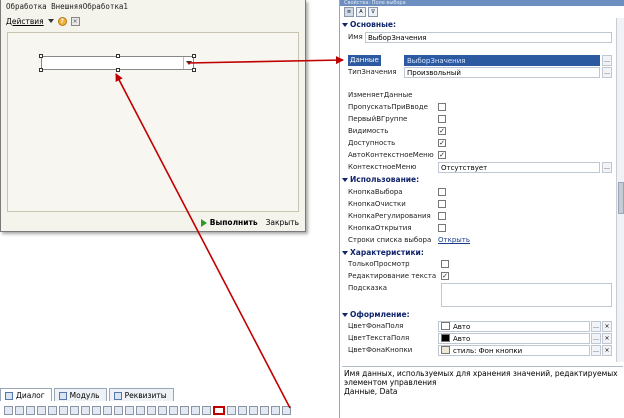 This screenshot has height=418, width=624. Describe the element at coordinates (62, 21) in the screenshot. I see `help-icon: ?` at that location.